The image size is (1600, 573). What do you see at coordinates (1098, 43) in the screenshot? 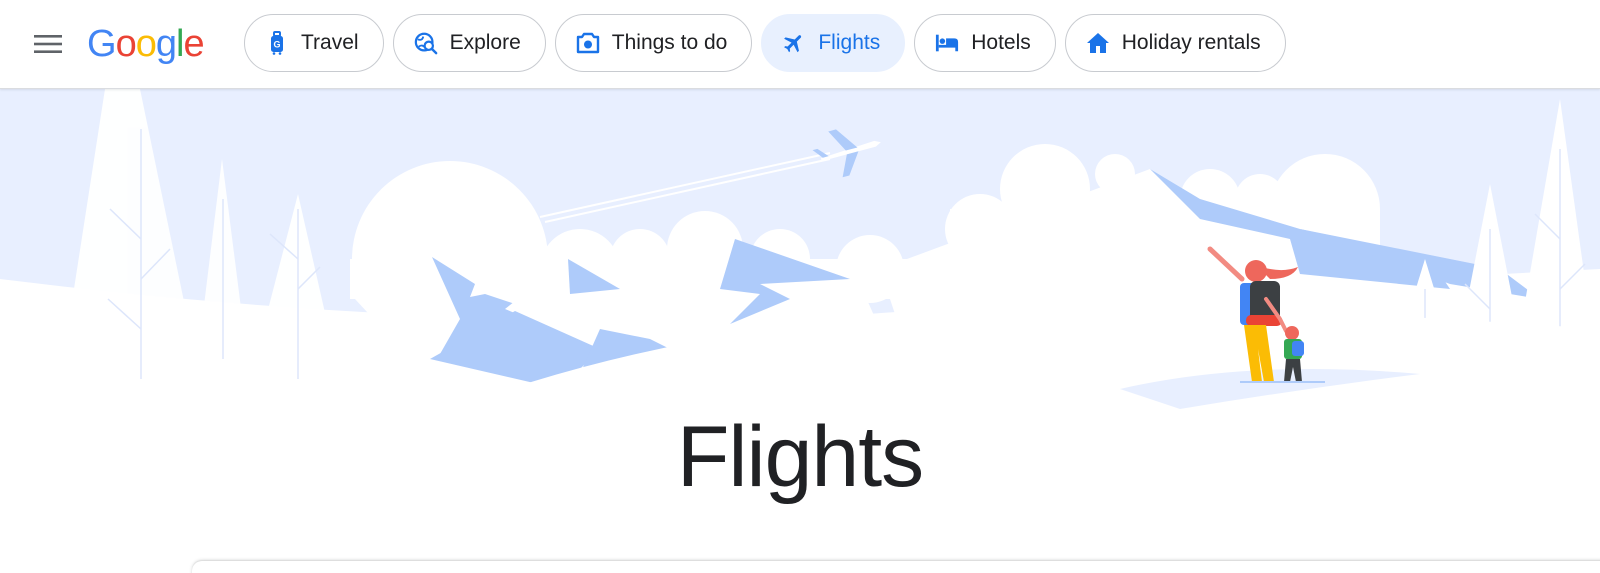
I see `house-icon` at bounding box center [1098, 43].